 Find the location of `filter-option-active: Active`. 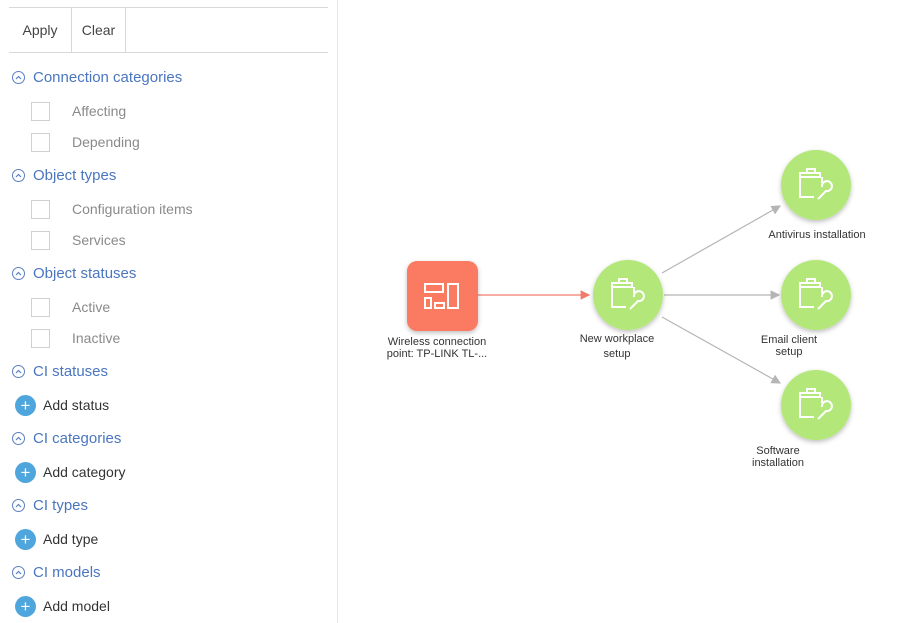

filter-option-active: Active is located at coordinates (70, 307).